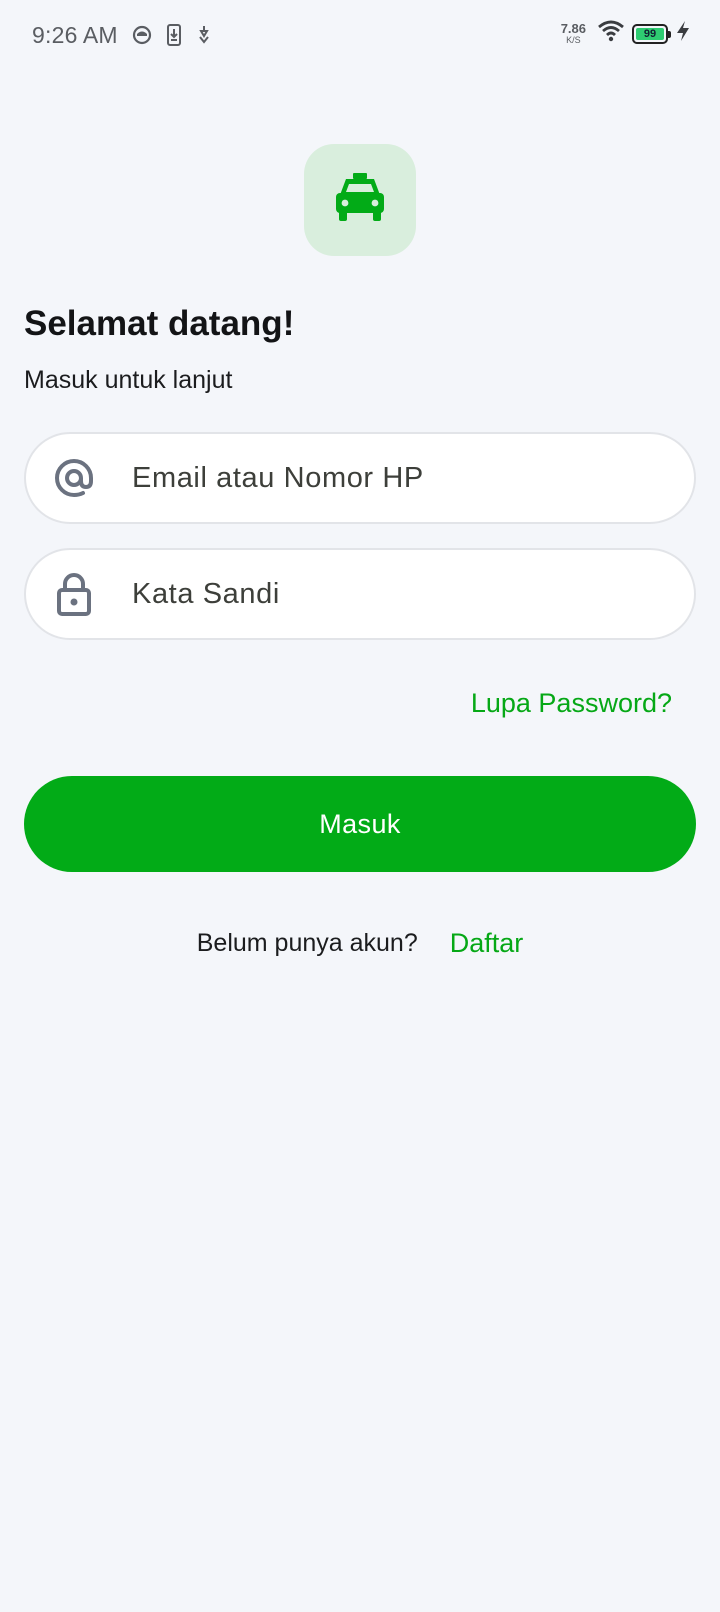 The width and height of the screenshot is (720, 1612). I want to click on network-speed-unit: K/S, so click(573, 40).